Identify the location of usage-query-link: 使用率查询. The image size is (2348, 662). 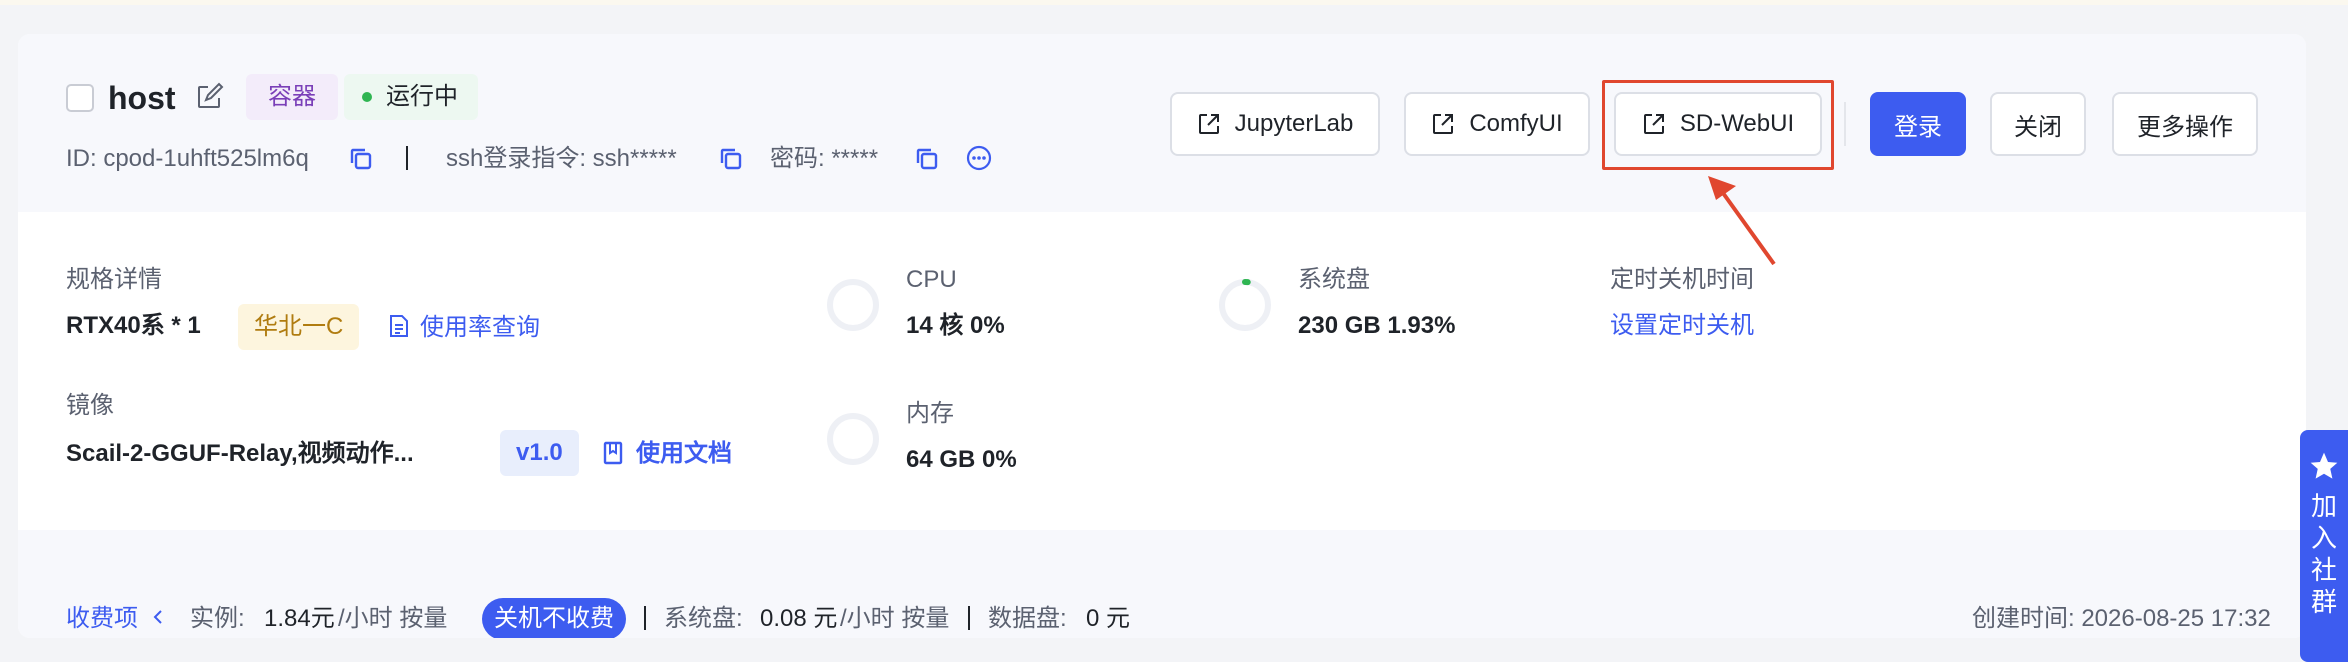
(480, 328).